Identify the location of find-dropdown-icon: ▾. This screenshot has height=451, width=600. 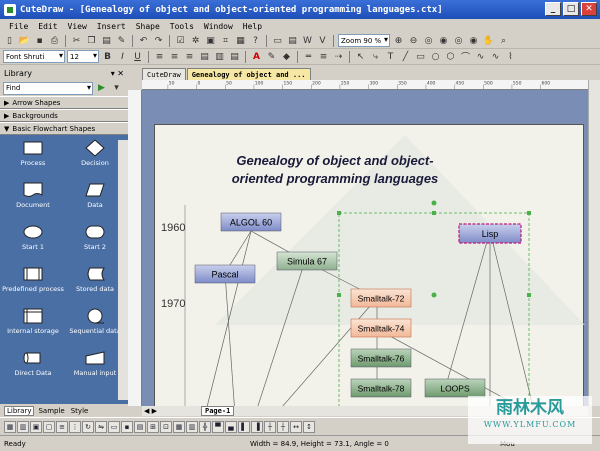
(116, 88).